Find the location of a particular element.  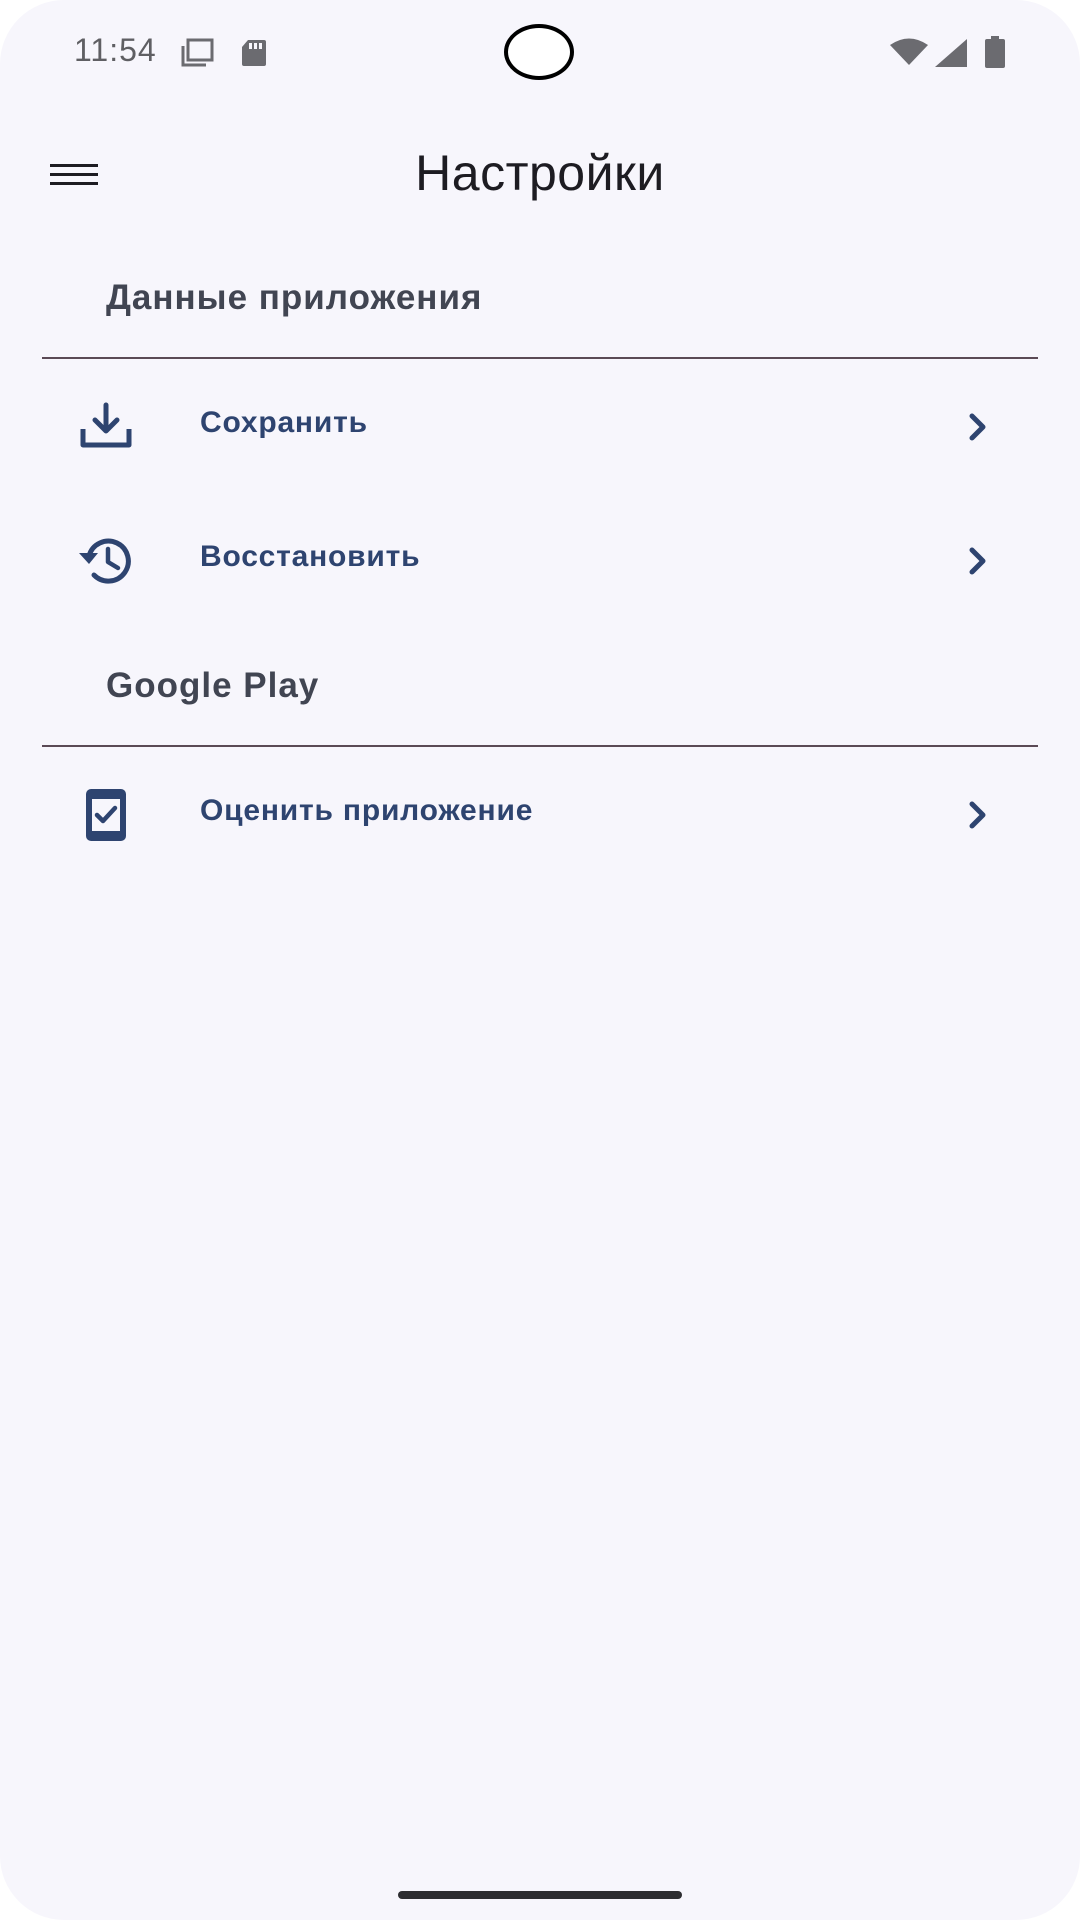

section-header-app-data: Данные приложения is located at coordinates (294, 297).